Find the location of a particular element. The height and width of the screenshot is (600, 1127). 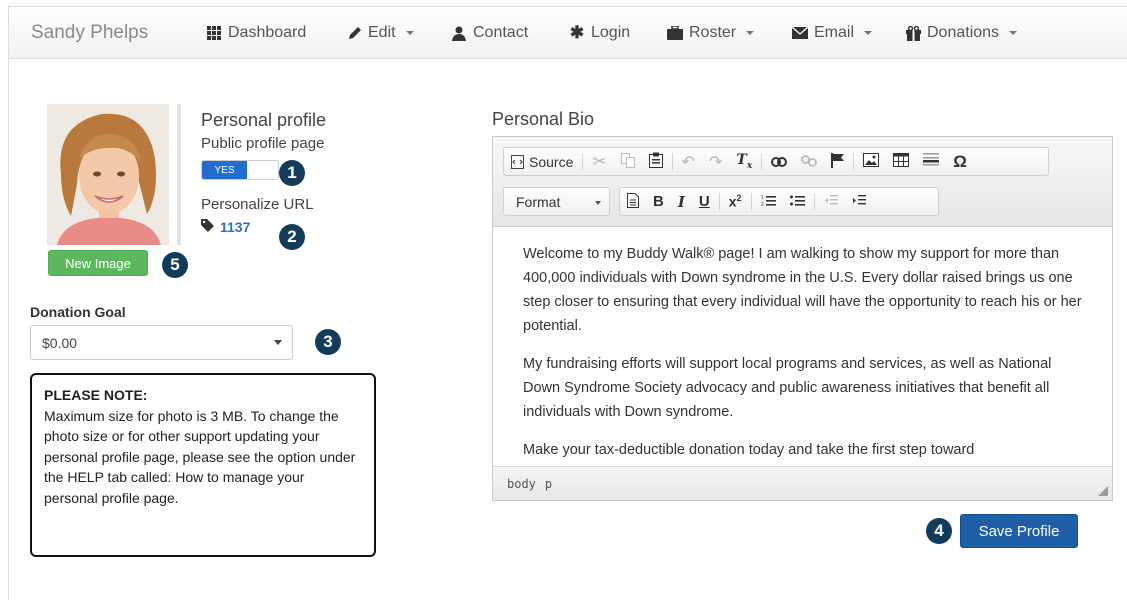

source-button: Source is located at coordinates (542, 161).